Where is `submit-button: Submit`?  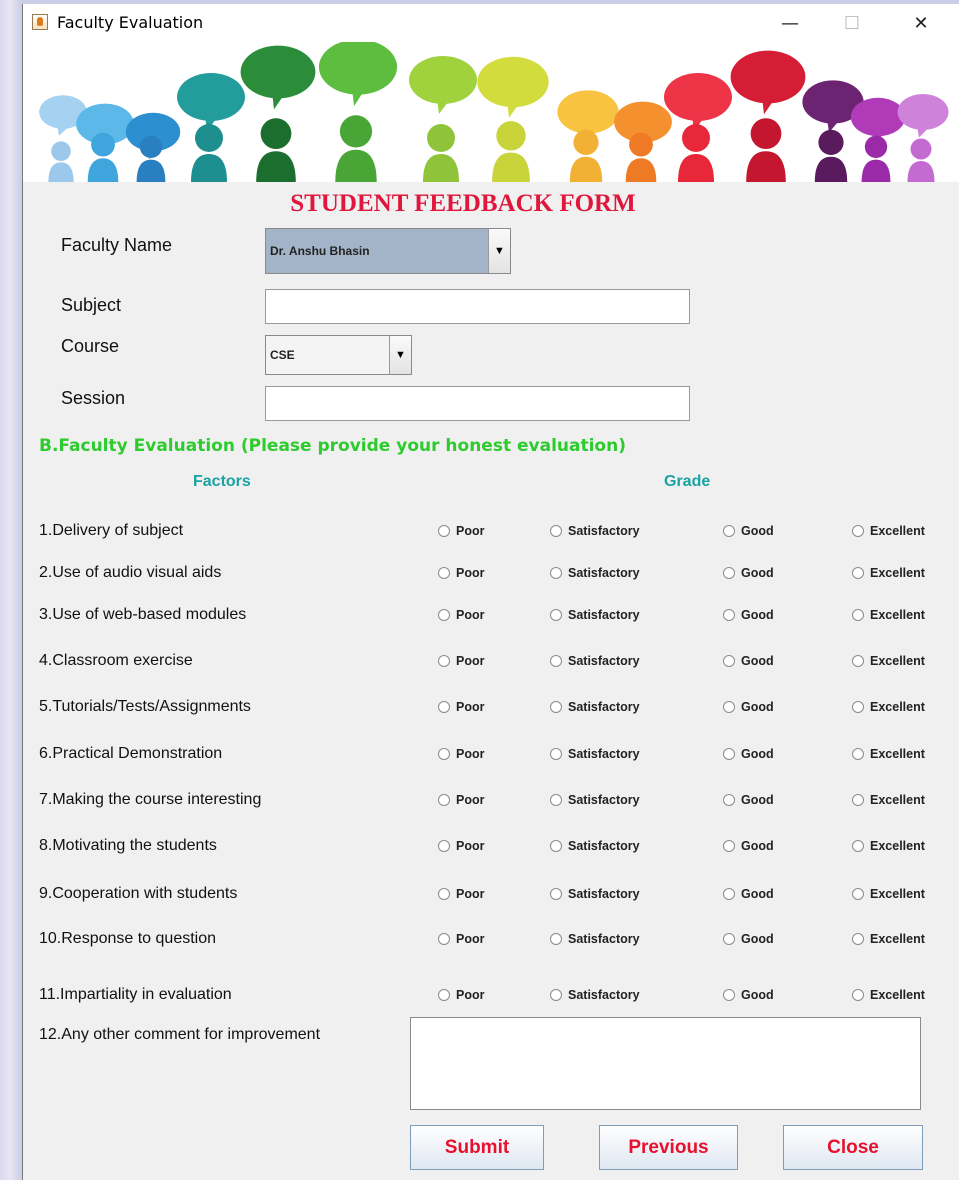
submit-button: Submit is located at coordinates (477, 1147).